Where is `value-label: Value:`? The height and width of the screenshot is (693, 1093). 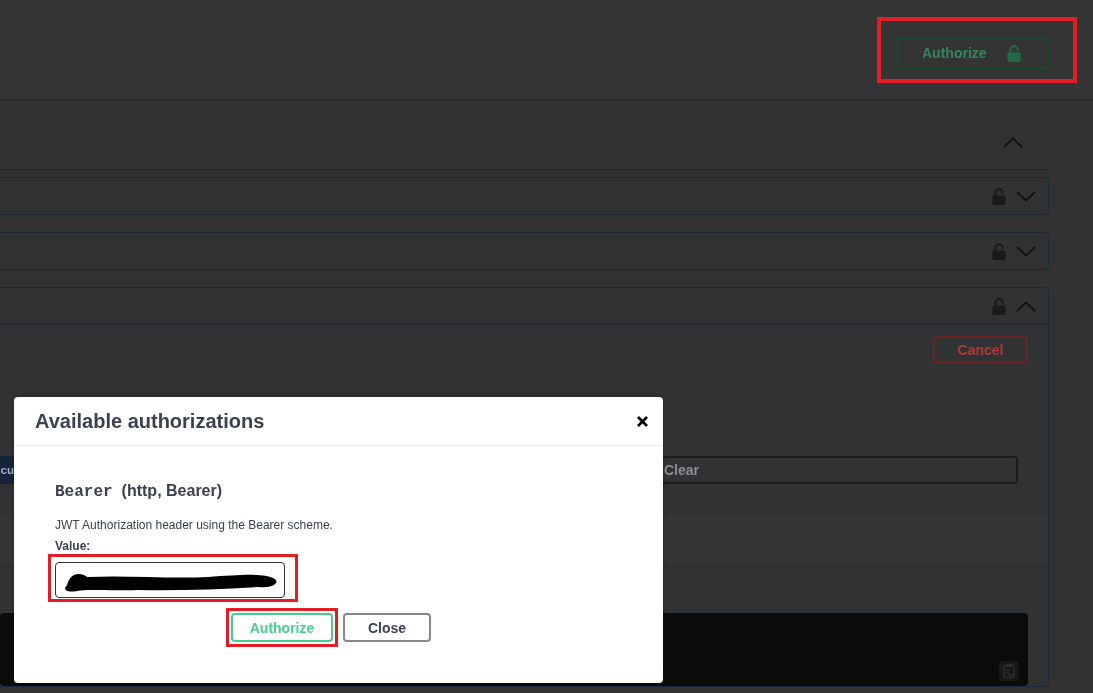 value-label: Value: is located at coordinates (73, 546).